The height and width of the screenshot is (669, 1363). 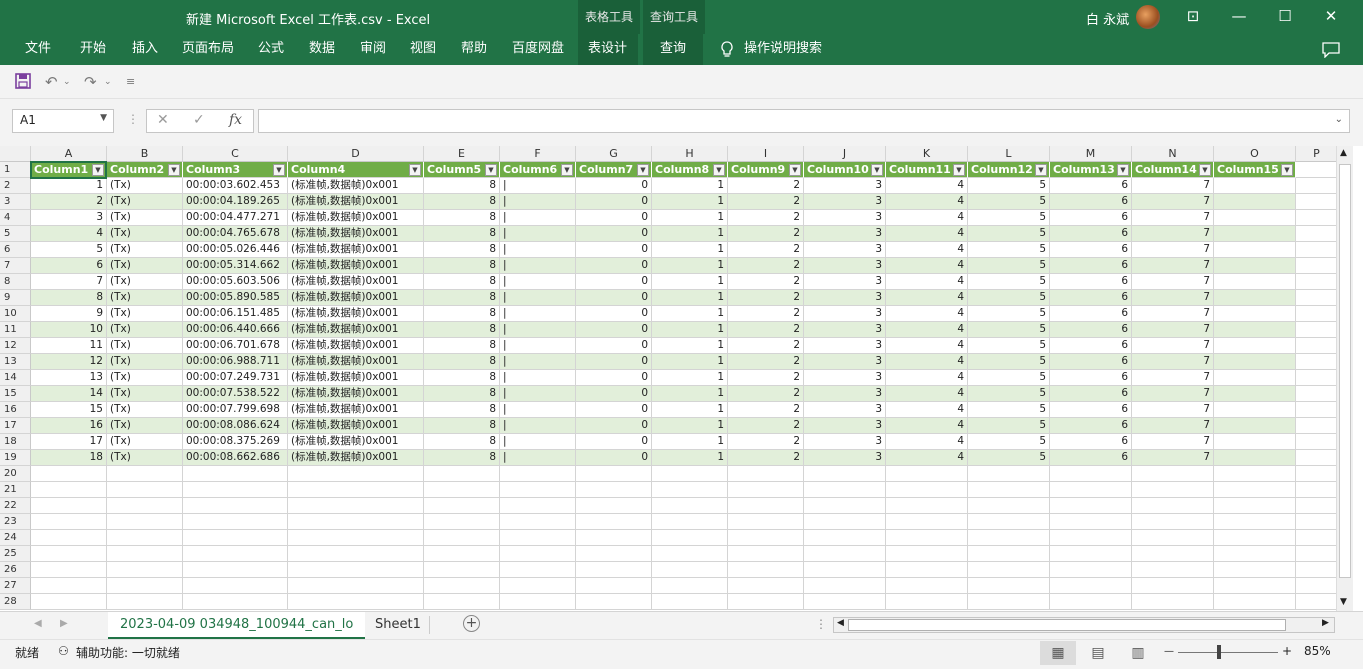 What do you see at coordinates (38, 623) in the screenshot?
I see `prev-sheet-icon: ◀` at bounding box center [38, 623].